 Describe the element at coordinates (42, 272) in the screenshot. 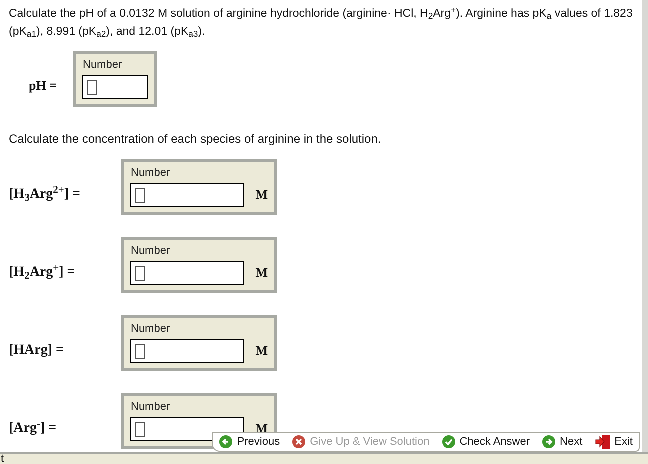

I see `species-label: [H$_{2}$Arg$^{+}$] =` at that location.